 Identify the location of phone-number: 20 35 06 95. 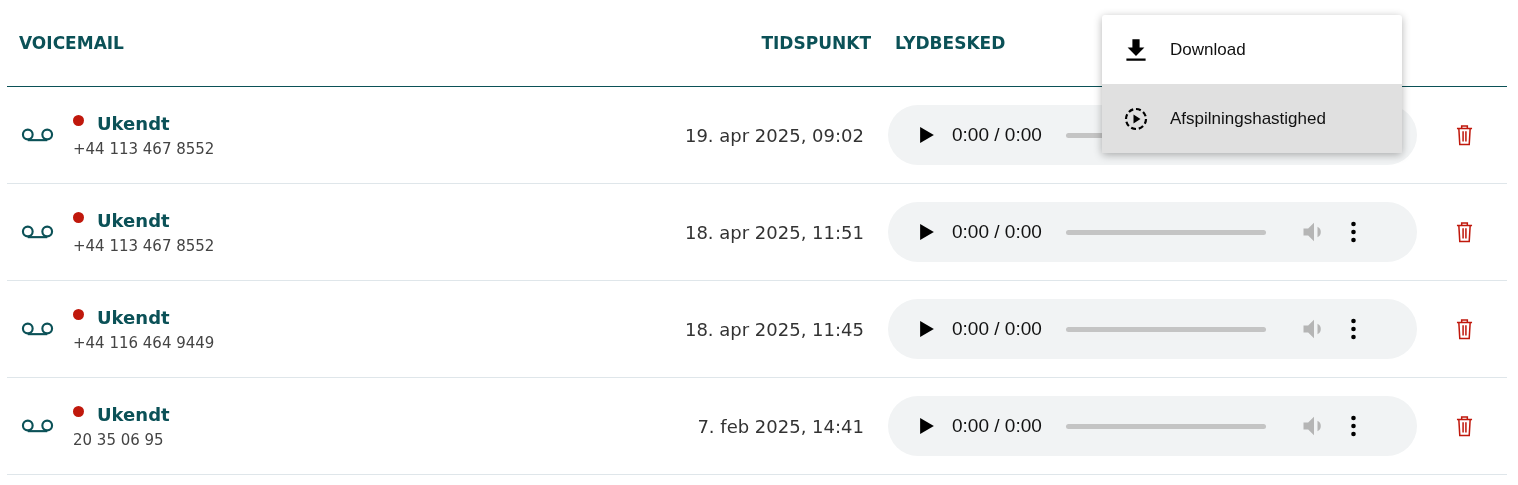
(119, 439).